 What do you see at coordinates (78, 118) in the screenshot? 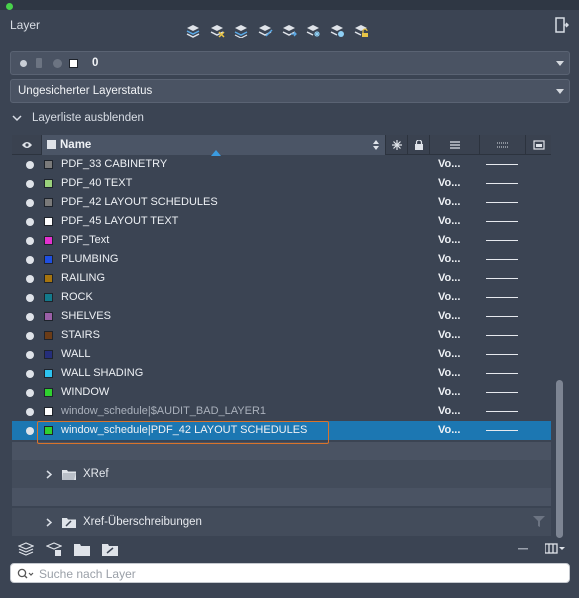
I see `hide-layer-list-toggle: Layerliste ausblenden` at bounding box center [78, 118].